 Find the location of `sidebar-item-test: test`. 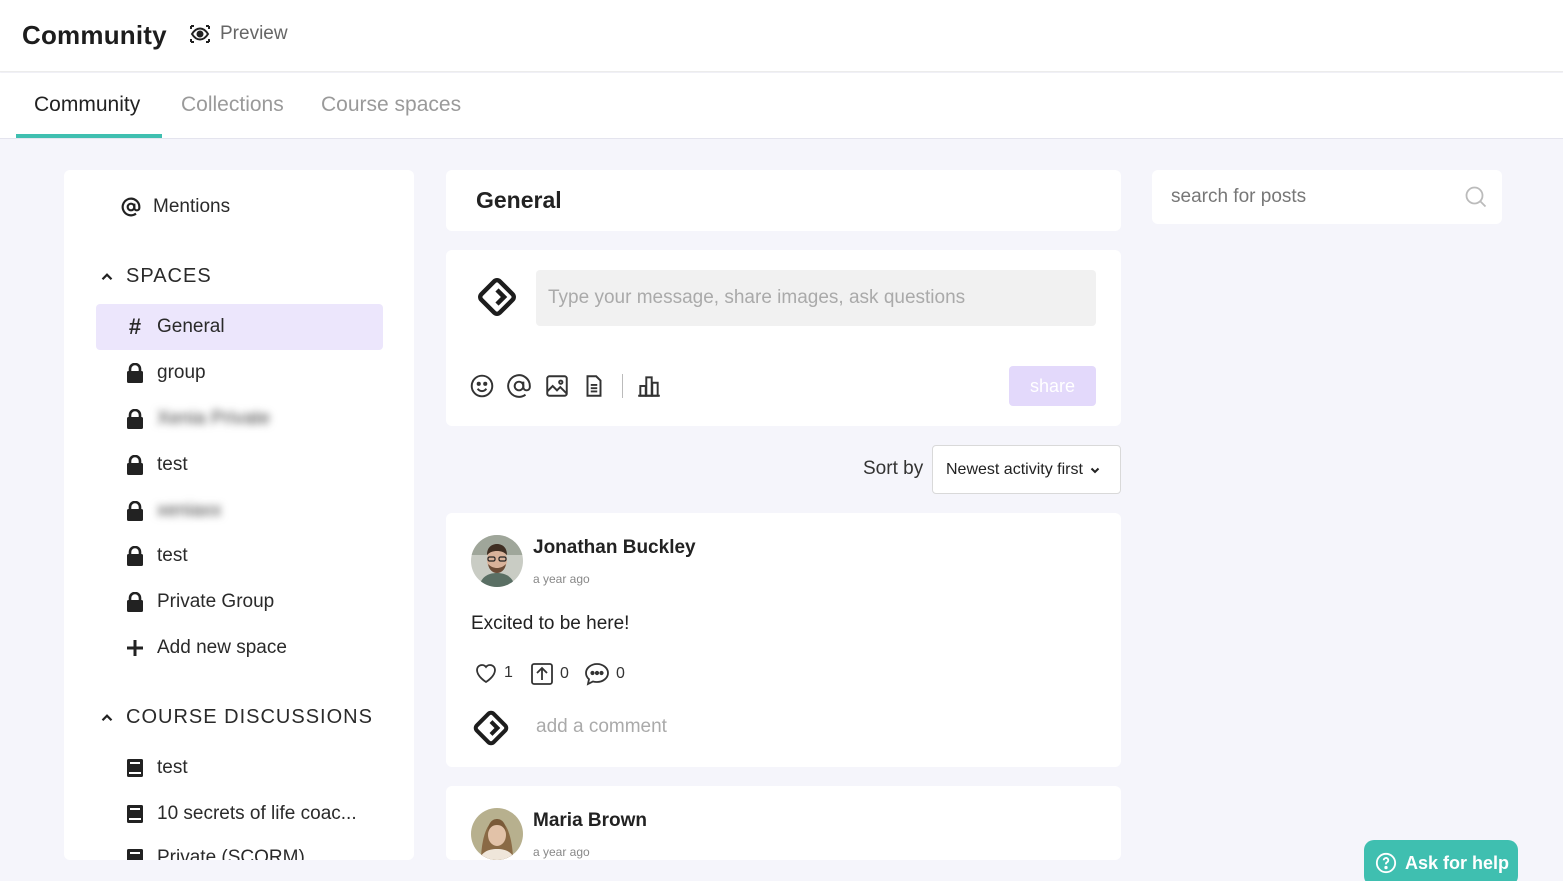

sidebar-item-test: test is located at coordinates (239, 465).